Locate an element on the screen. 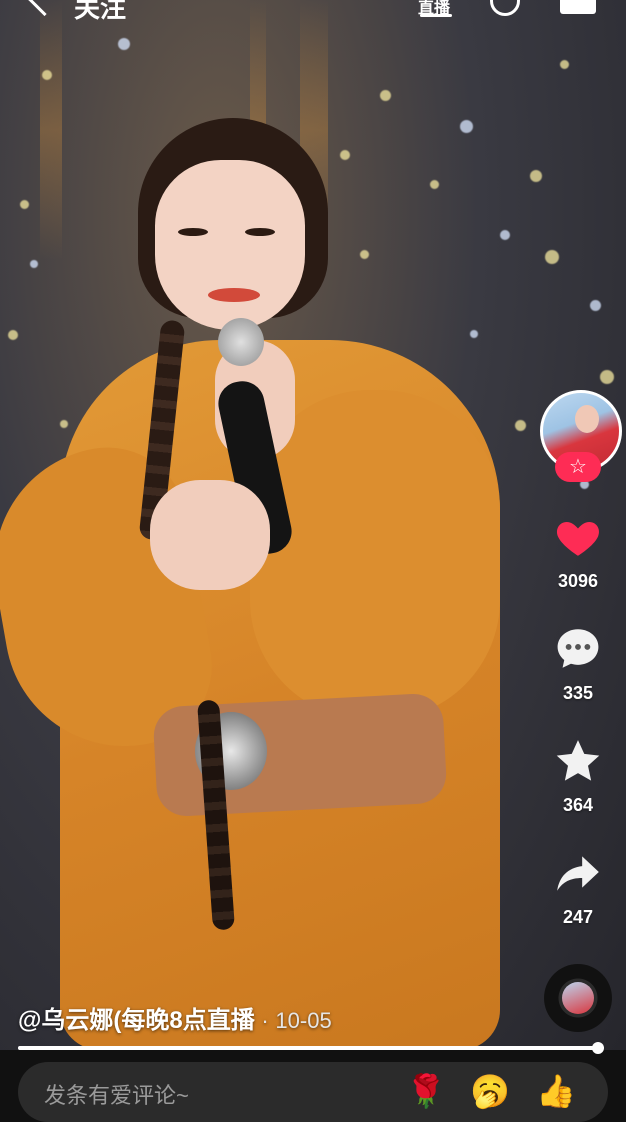 This screenshot has width=626, height=1122. favorite-button: 364 is located at coordinates (578, 776).